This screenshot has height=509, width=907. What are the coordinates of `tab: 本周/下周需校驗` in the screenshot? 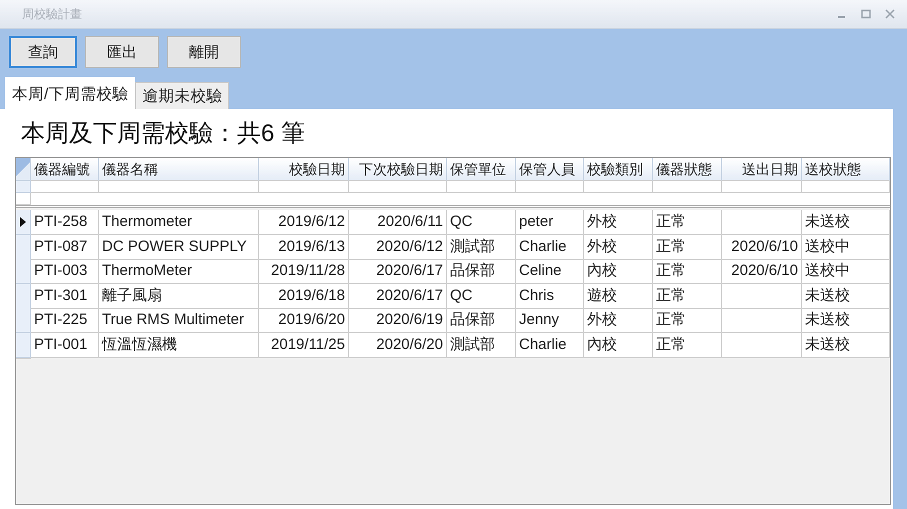 It's located at (70, 93).